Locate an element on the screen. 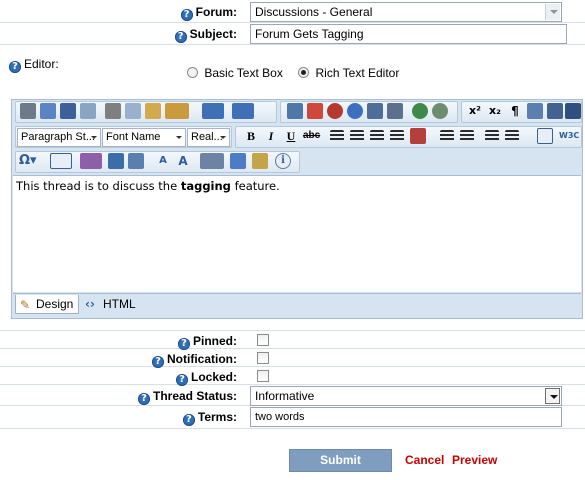 The image size is (585, 480). align-left-icon is located at coordinates (337, 136).